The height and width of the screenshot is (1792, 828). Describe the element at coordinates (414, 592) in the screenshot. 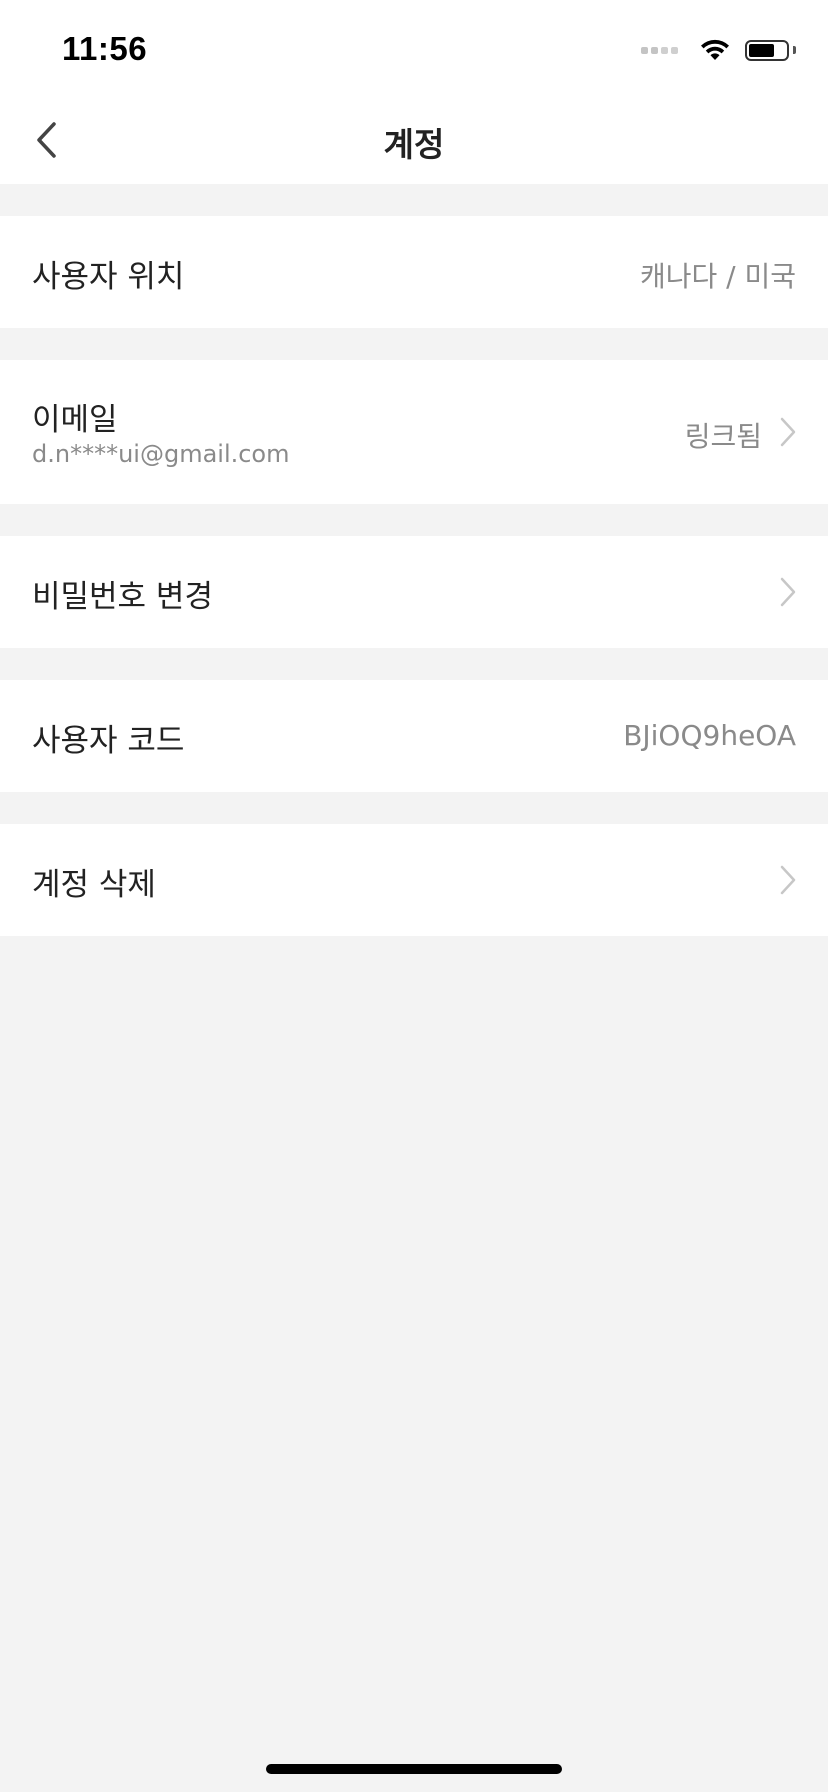

I see `change-password-row: 비밀번호 변경` at that location.